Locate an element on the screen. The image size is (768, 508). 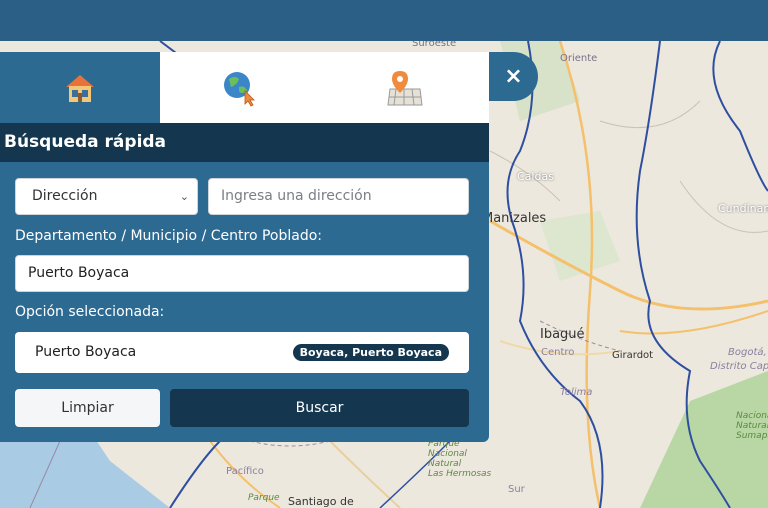
map-label-cundinamarca: Cundinamarca is located at coordinates (743, 208).